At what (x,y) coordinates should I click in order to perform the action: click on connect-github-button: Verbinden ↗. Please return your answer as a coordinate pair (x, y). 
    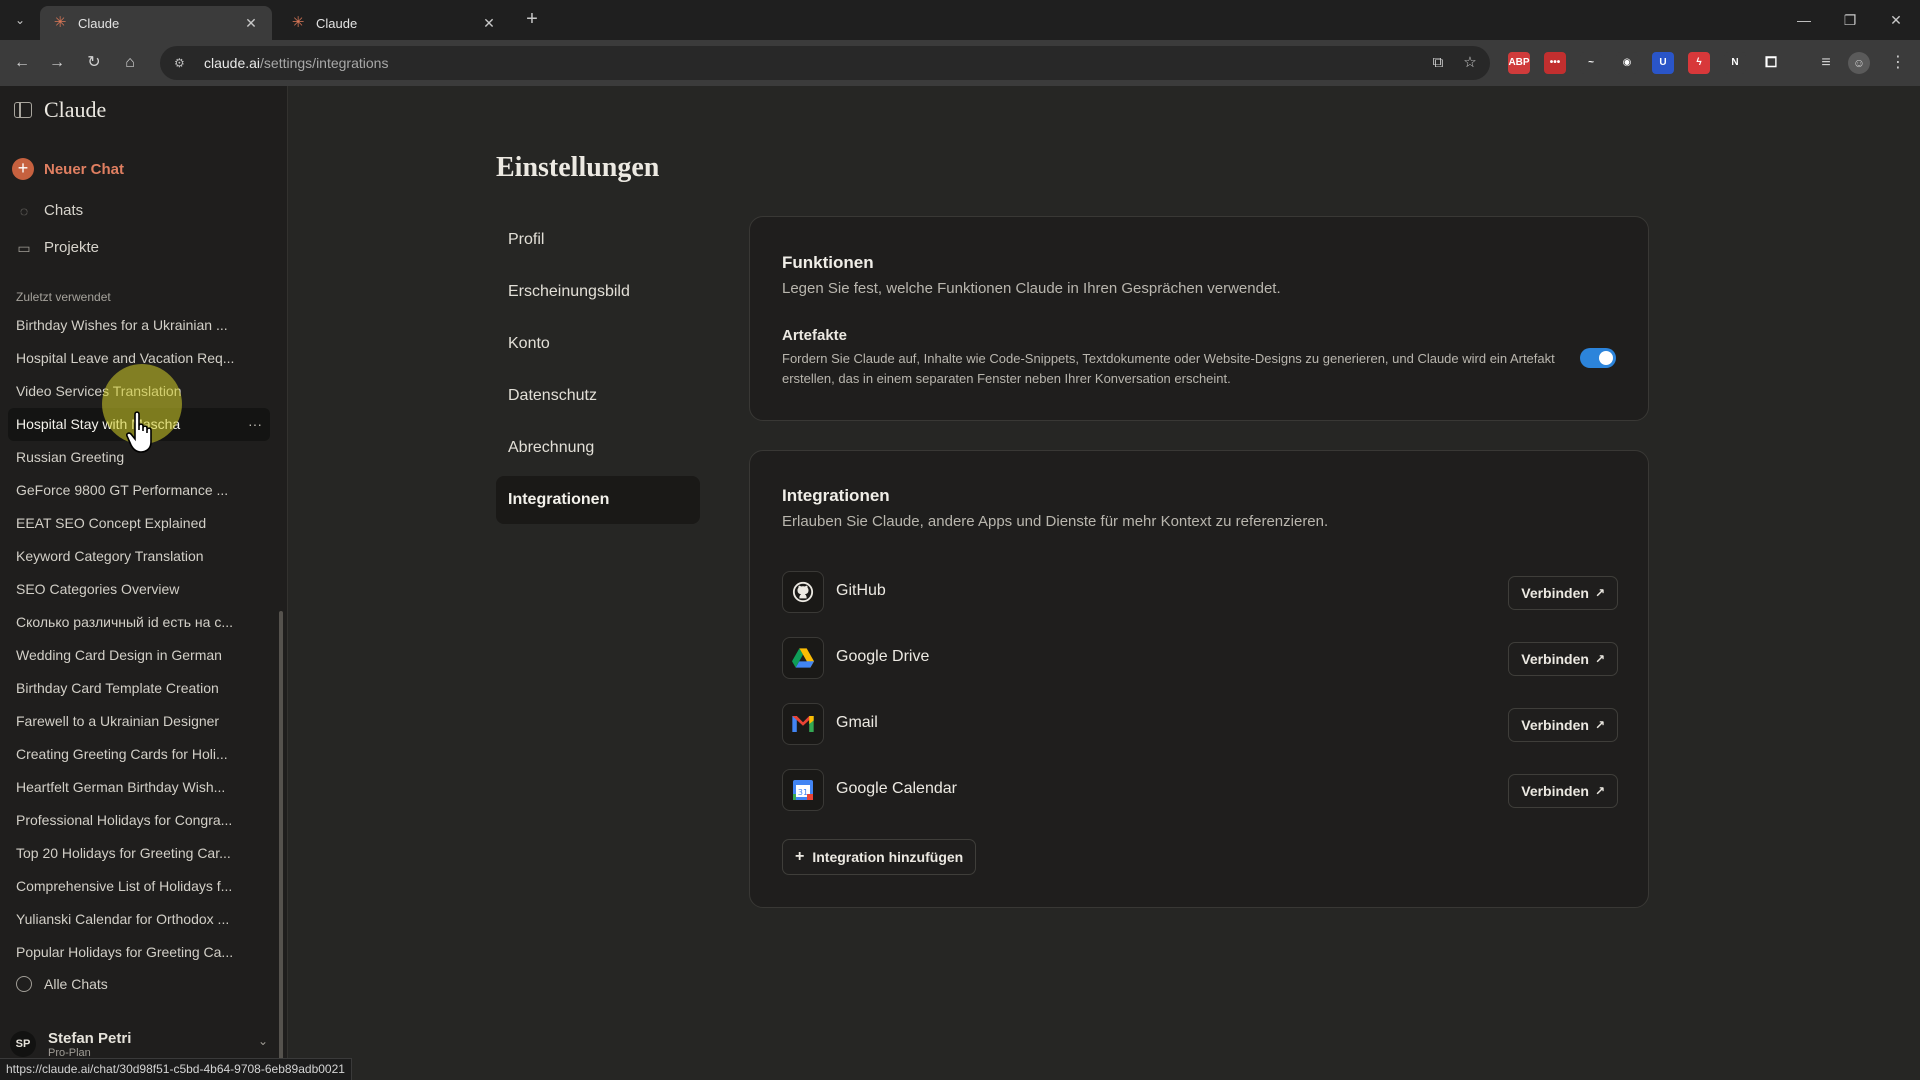
    Looking at the image, I should click on (1563, 593).